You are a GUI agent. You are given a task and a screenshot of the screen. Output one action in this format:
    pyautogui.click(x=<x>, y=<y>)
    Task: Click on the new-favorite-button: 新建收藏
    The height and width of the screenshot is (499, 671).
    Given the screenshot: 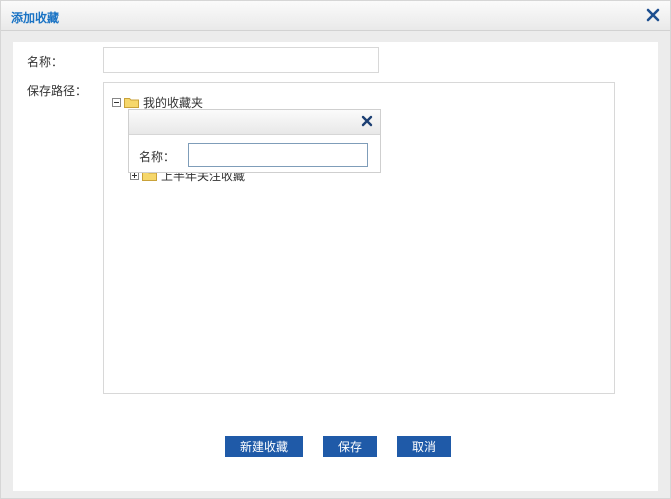 What is the action you would take?
    pyautogui.click(x=264, y=446)
    